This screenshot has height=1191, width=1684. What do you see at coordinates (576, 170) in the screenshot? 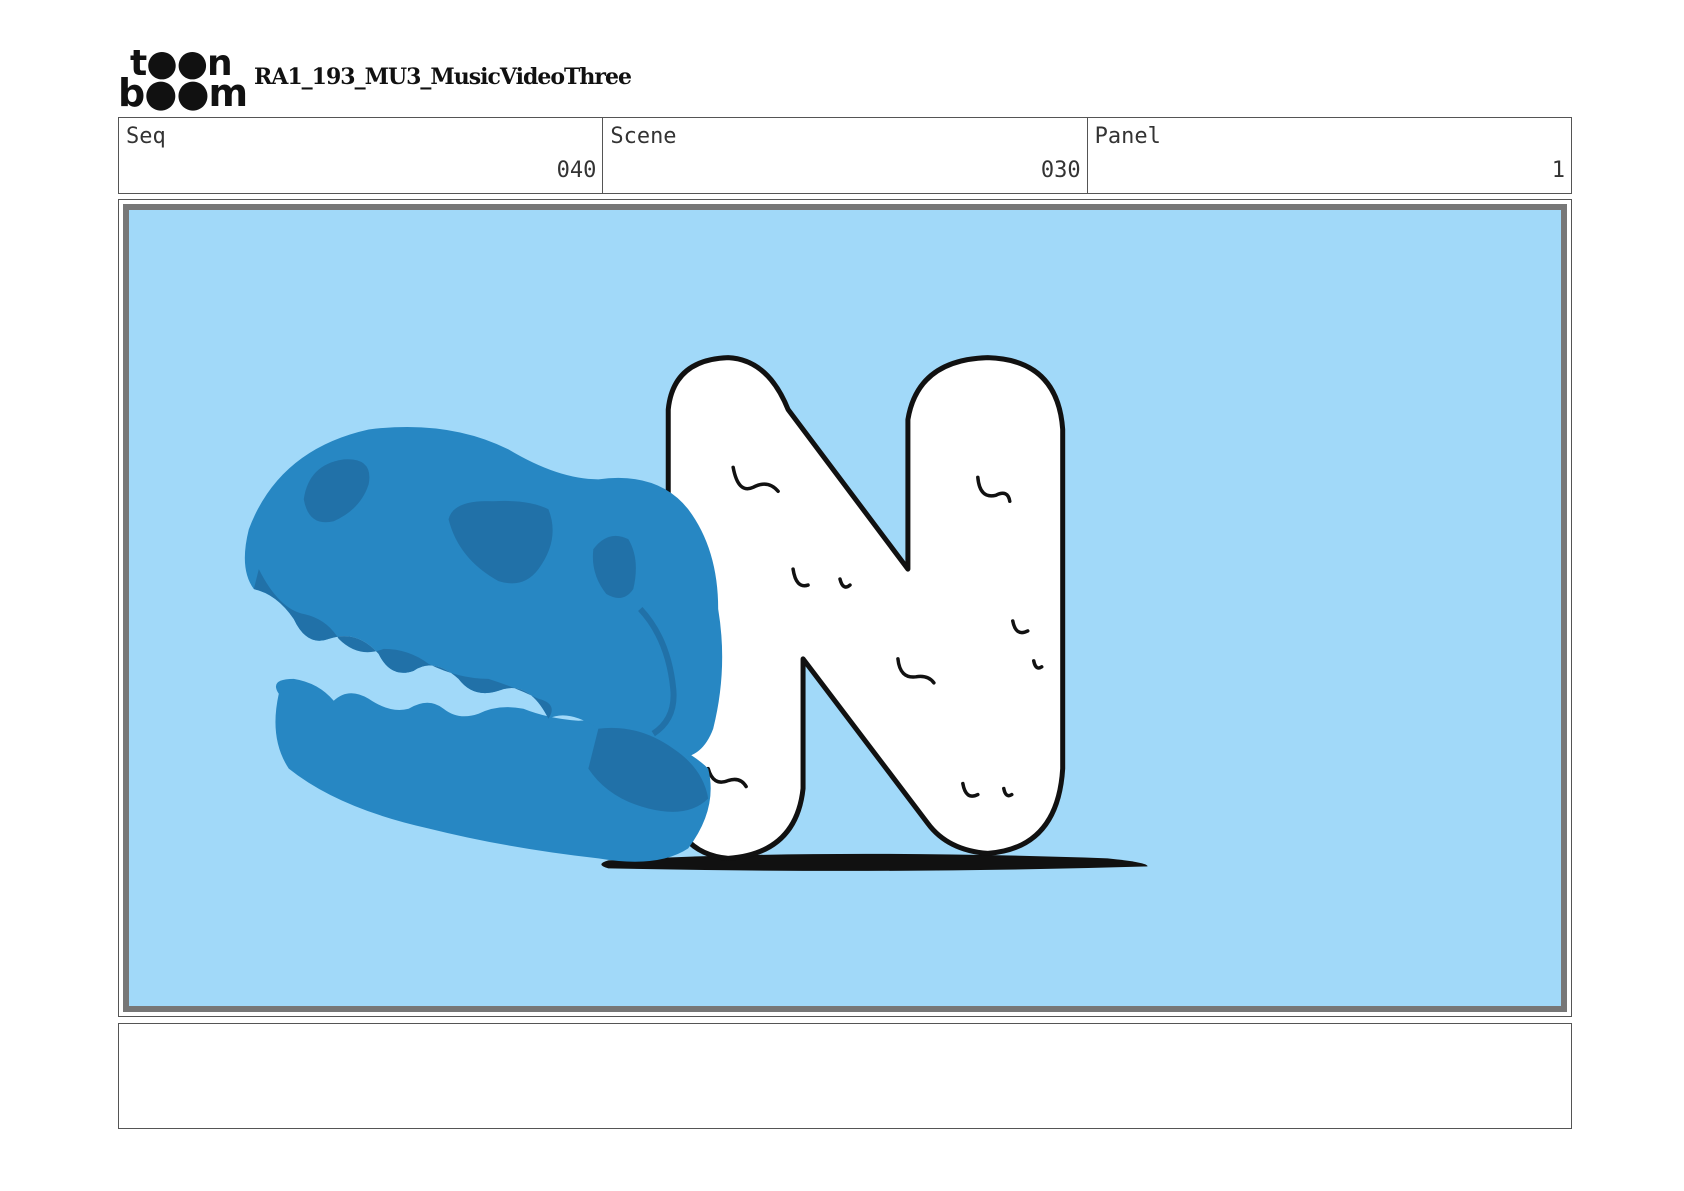
I see `seq-value: 040` at bounding box center [576, 170].